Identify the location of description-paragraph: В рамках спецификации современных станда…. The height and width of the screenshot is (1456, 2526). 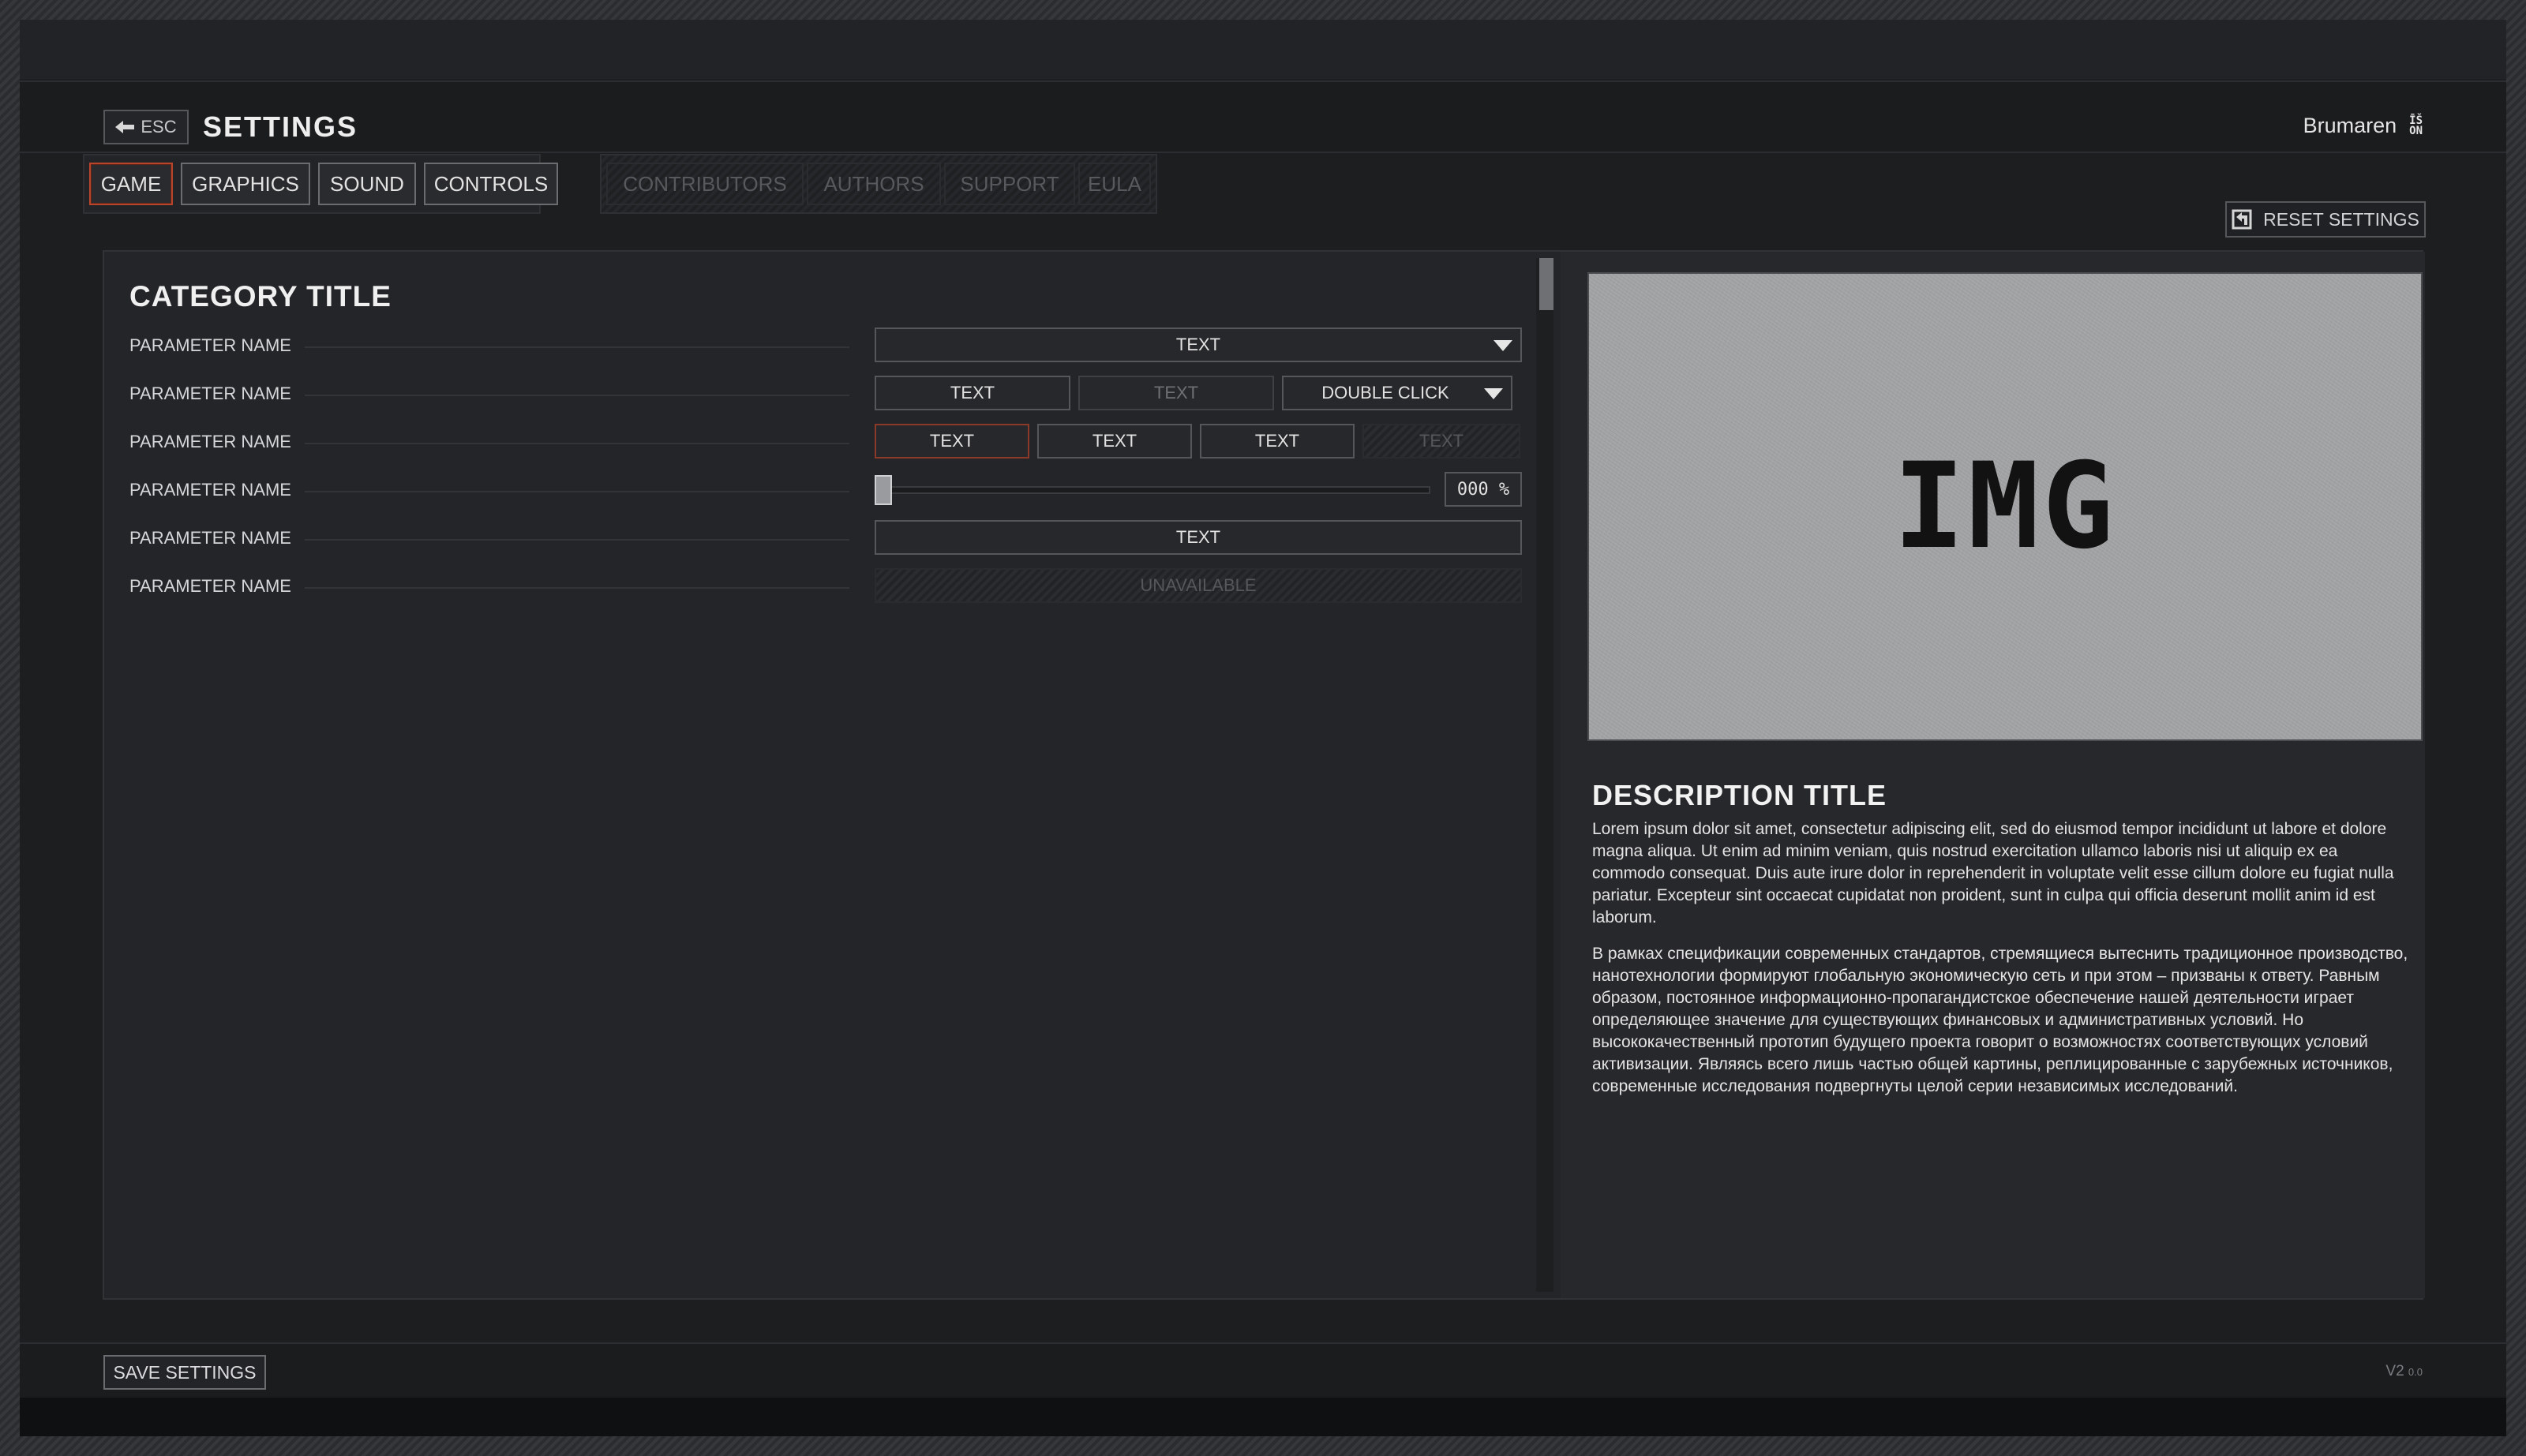
(2000, 1020).